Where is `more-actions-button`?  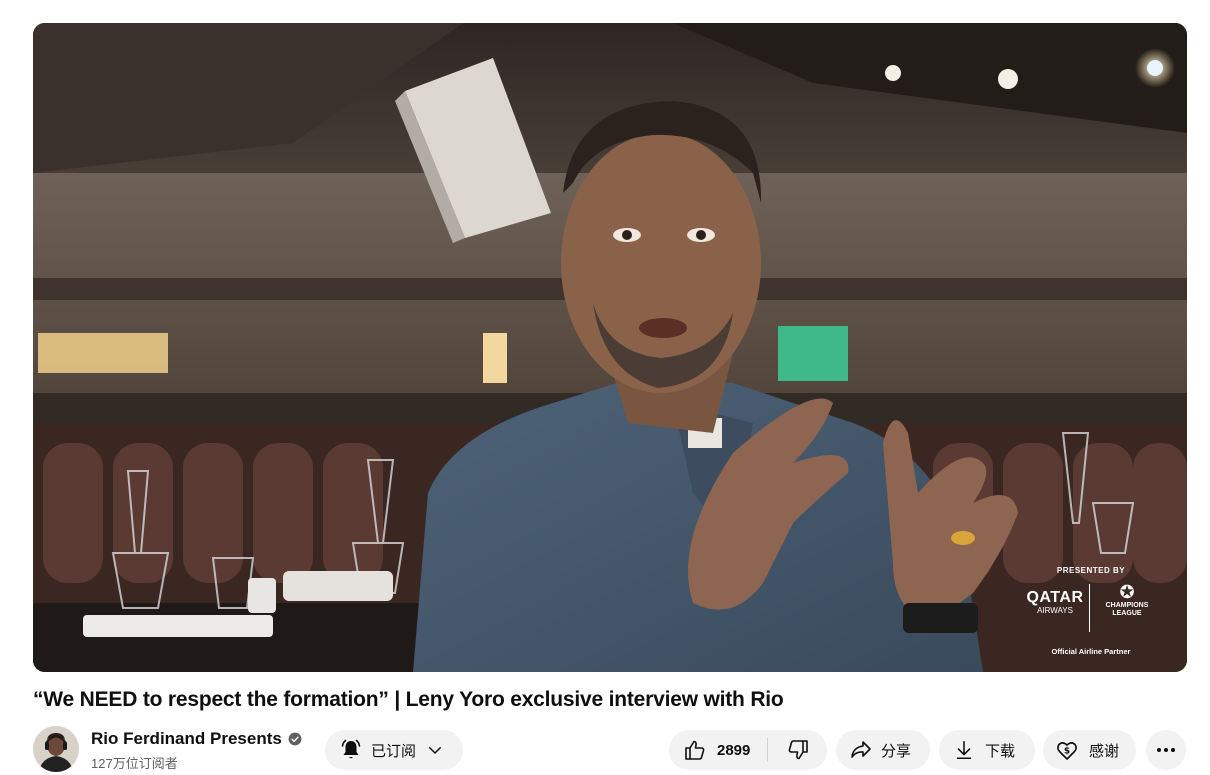 more-actions-button is located at coordinates (1166, 750).